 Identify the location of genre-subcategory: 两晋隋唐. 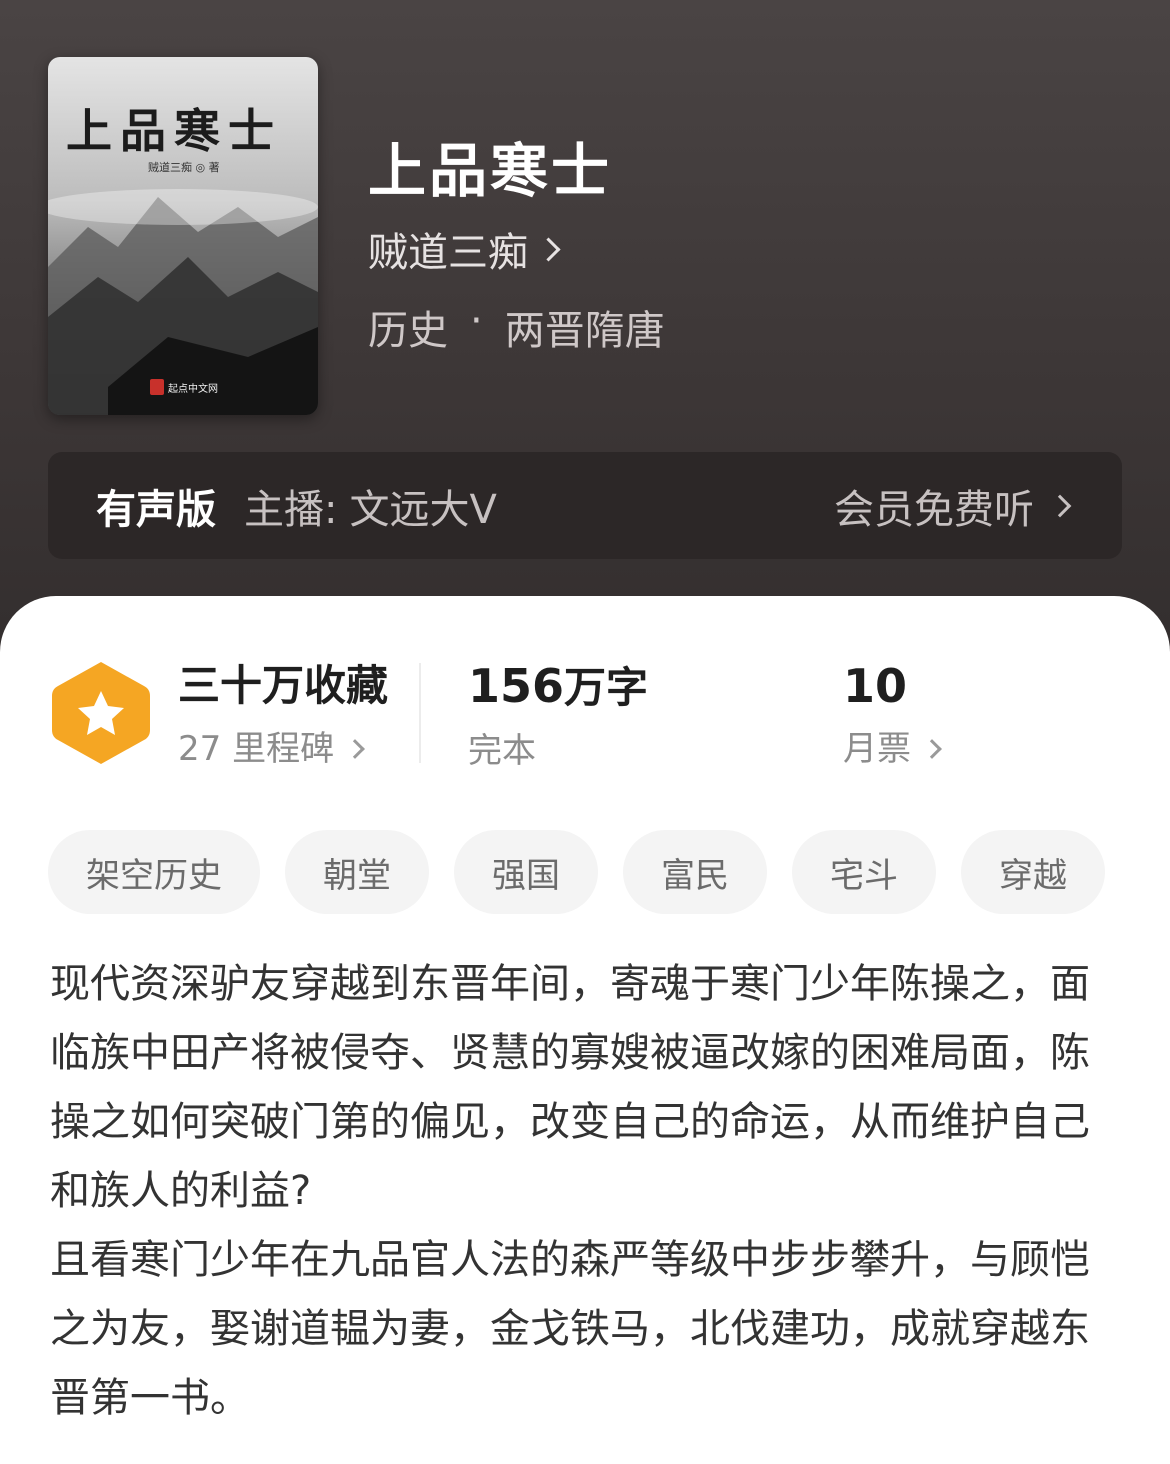
(585, 327).